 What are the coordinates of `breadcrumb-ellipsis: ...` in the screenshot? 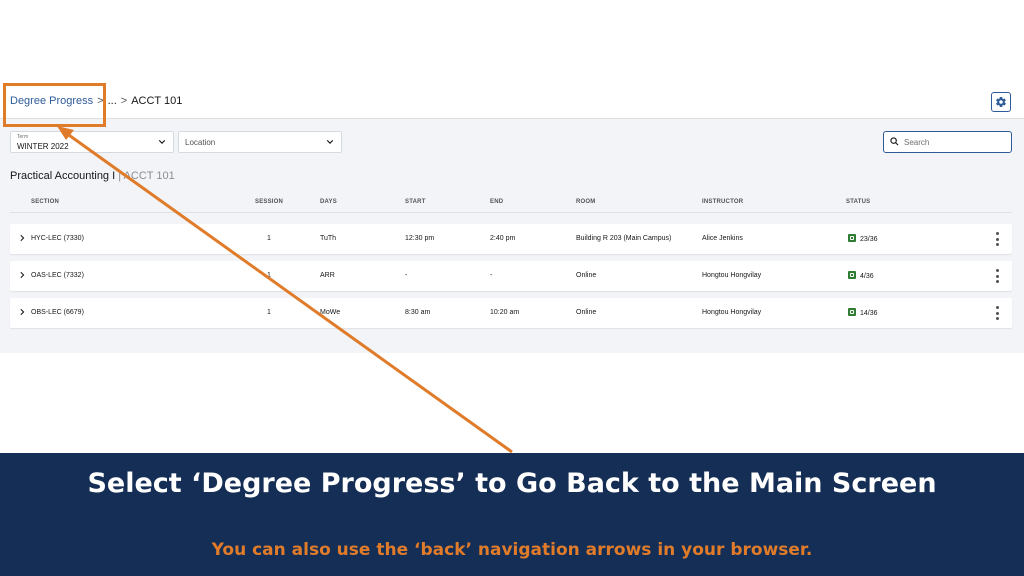 It's located at (112, 101).